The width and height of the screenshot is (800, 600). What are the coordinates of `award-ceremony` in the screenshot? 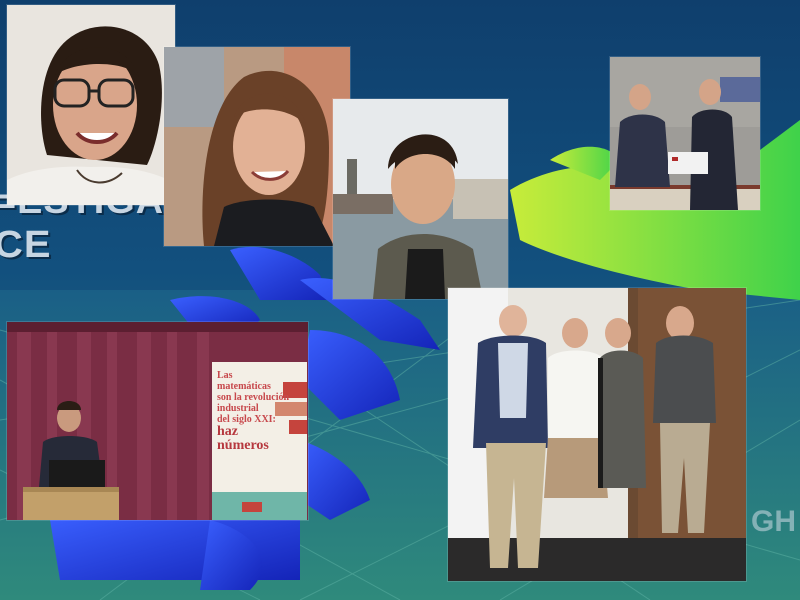 It's located at (685, 133).